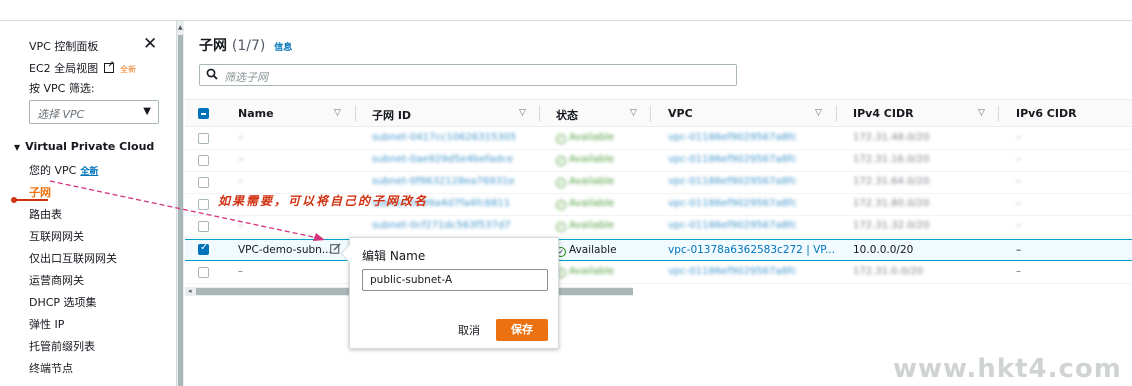 The image size is (1132, 386). What do you see at coordinates (73, 258) in the screenshot?
I see `sidebar-item-egress-only-gateways: 仅出口互联网网关` at bounding box center [73, 258].